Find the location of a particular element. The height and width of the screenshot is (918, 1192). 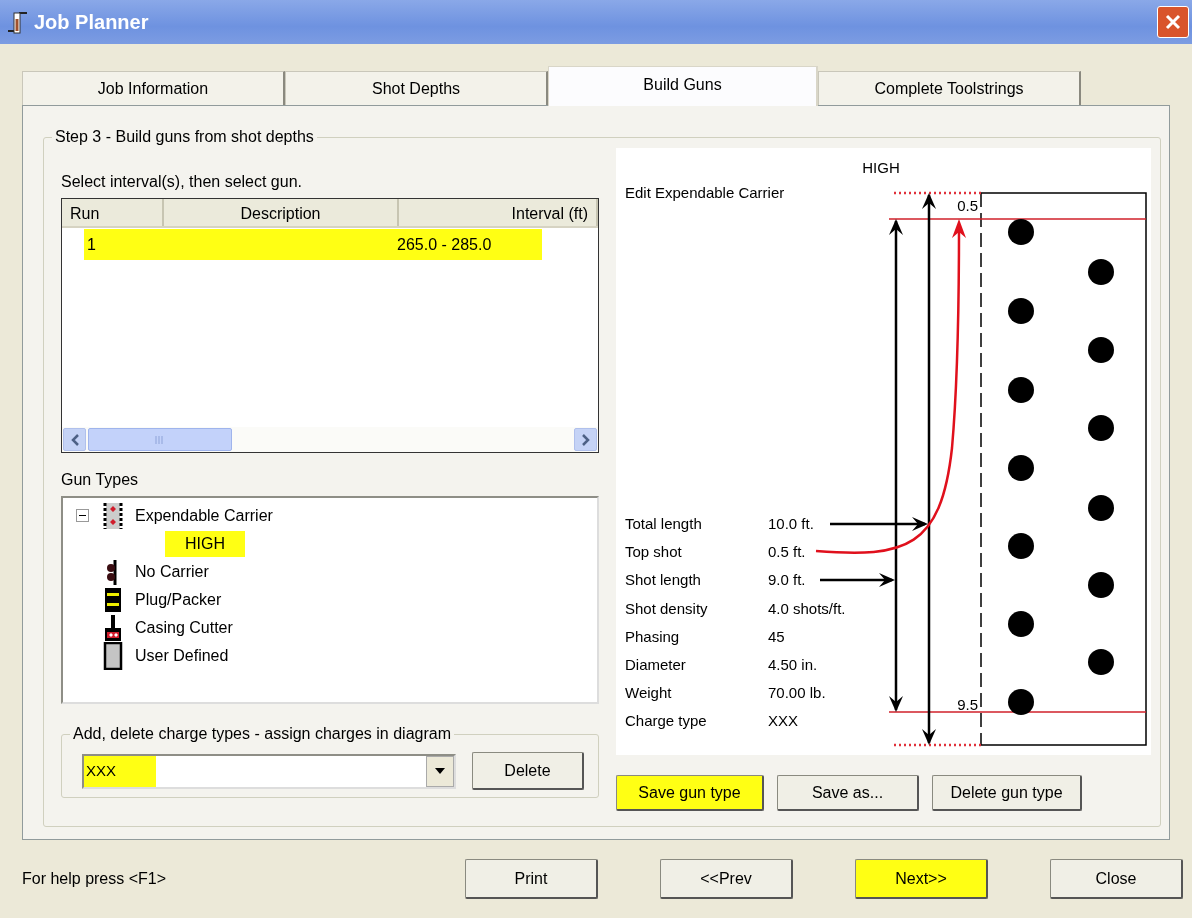

tree-item: Plug/Packer is located at coordinates (178, 600).